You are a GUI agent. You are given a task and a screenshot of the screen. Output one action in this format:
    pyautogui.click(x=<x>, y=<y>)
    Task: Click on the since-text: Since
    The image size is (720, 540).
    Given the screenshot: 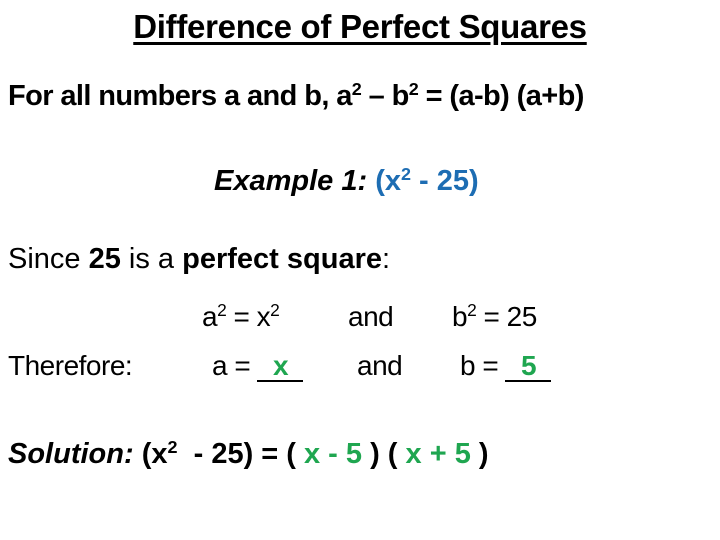 What is the action you would take?
    pyautogui.click(x=48, y=259)
    